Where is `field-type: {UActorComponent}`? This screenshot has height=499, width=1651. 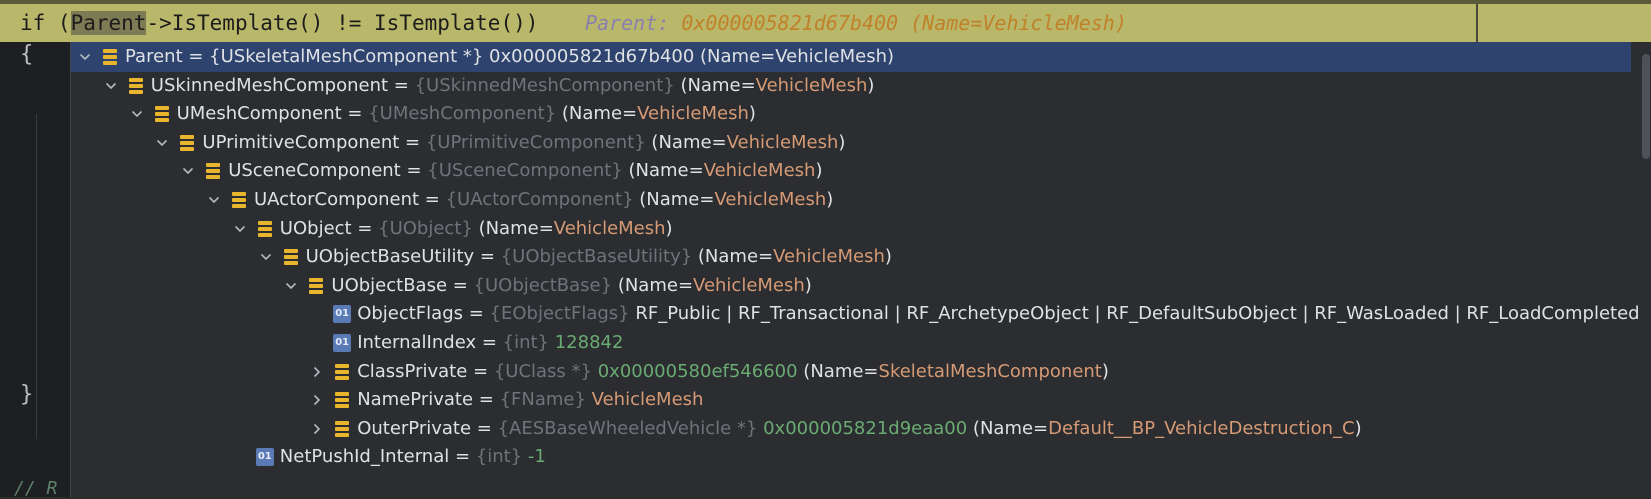 field-type: {UActorComponent} is located at coordinates (542, 199).